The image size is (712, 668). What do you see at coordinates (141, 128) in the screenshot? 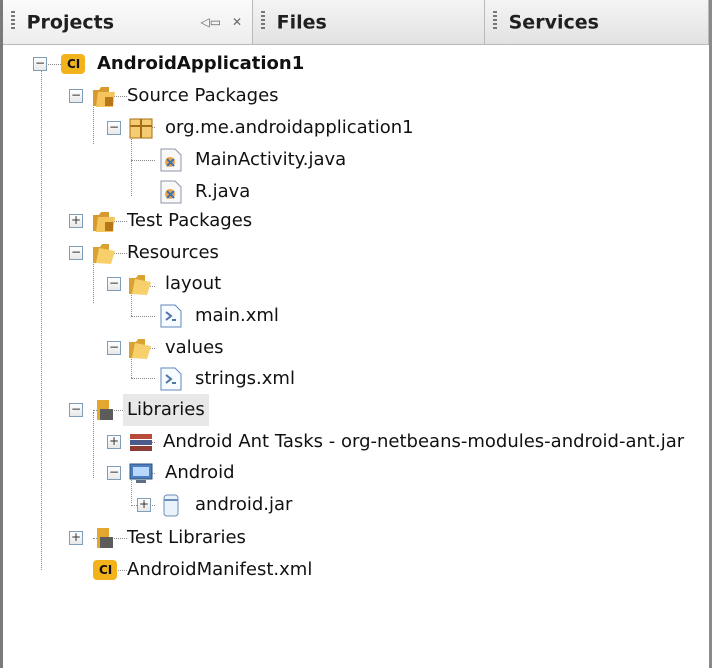
I see `package-icon` at bounding box center [141, 128].